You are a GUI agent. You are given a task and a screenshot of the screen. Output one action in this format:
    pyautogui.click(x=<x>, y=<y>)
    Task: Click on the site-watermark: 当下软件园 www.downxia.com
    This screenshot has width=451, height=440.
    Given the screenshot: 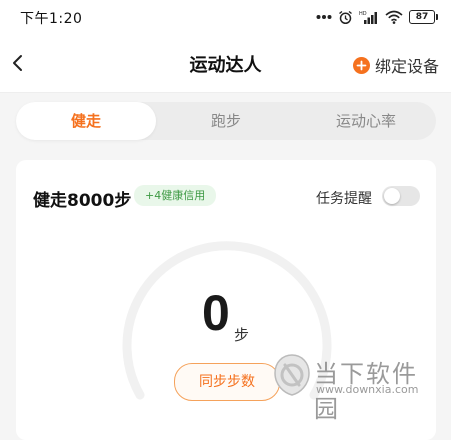 What is the action you would take?
    pyautogui.click(x=357, y=387)
    